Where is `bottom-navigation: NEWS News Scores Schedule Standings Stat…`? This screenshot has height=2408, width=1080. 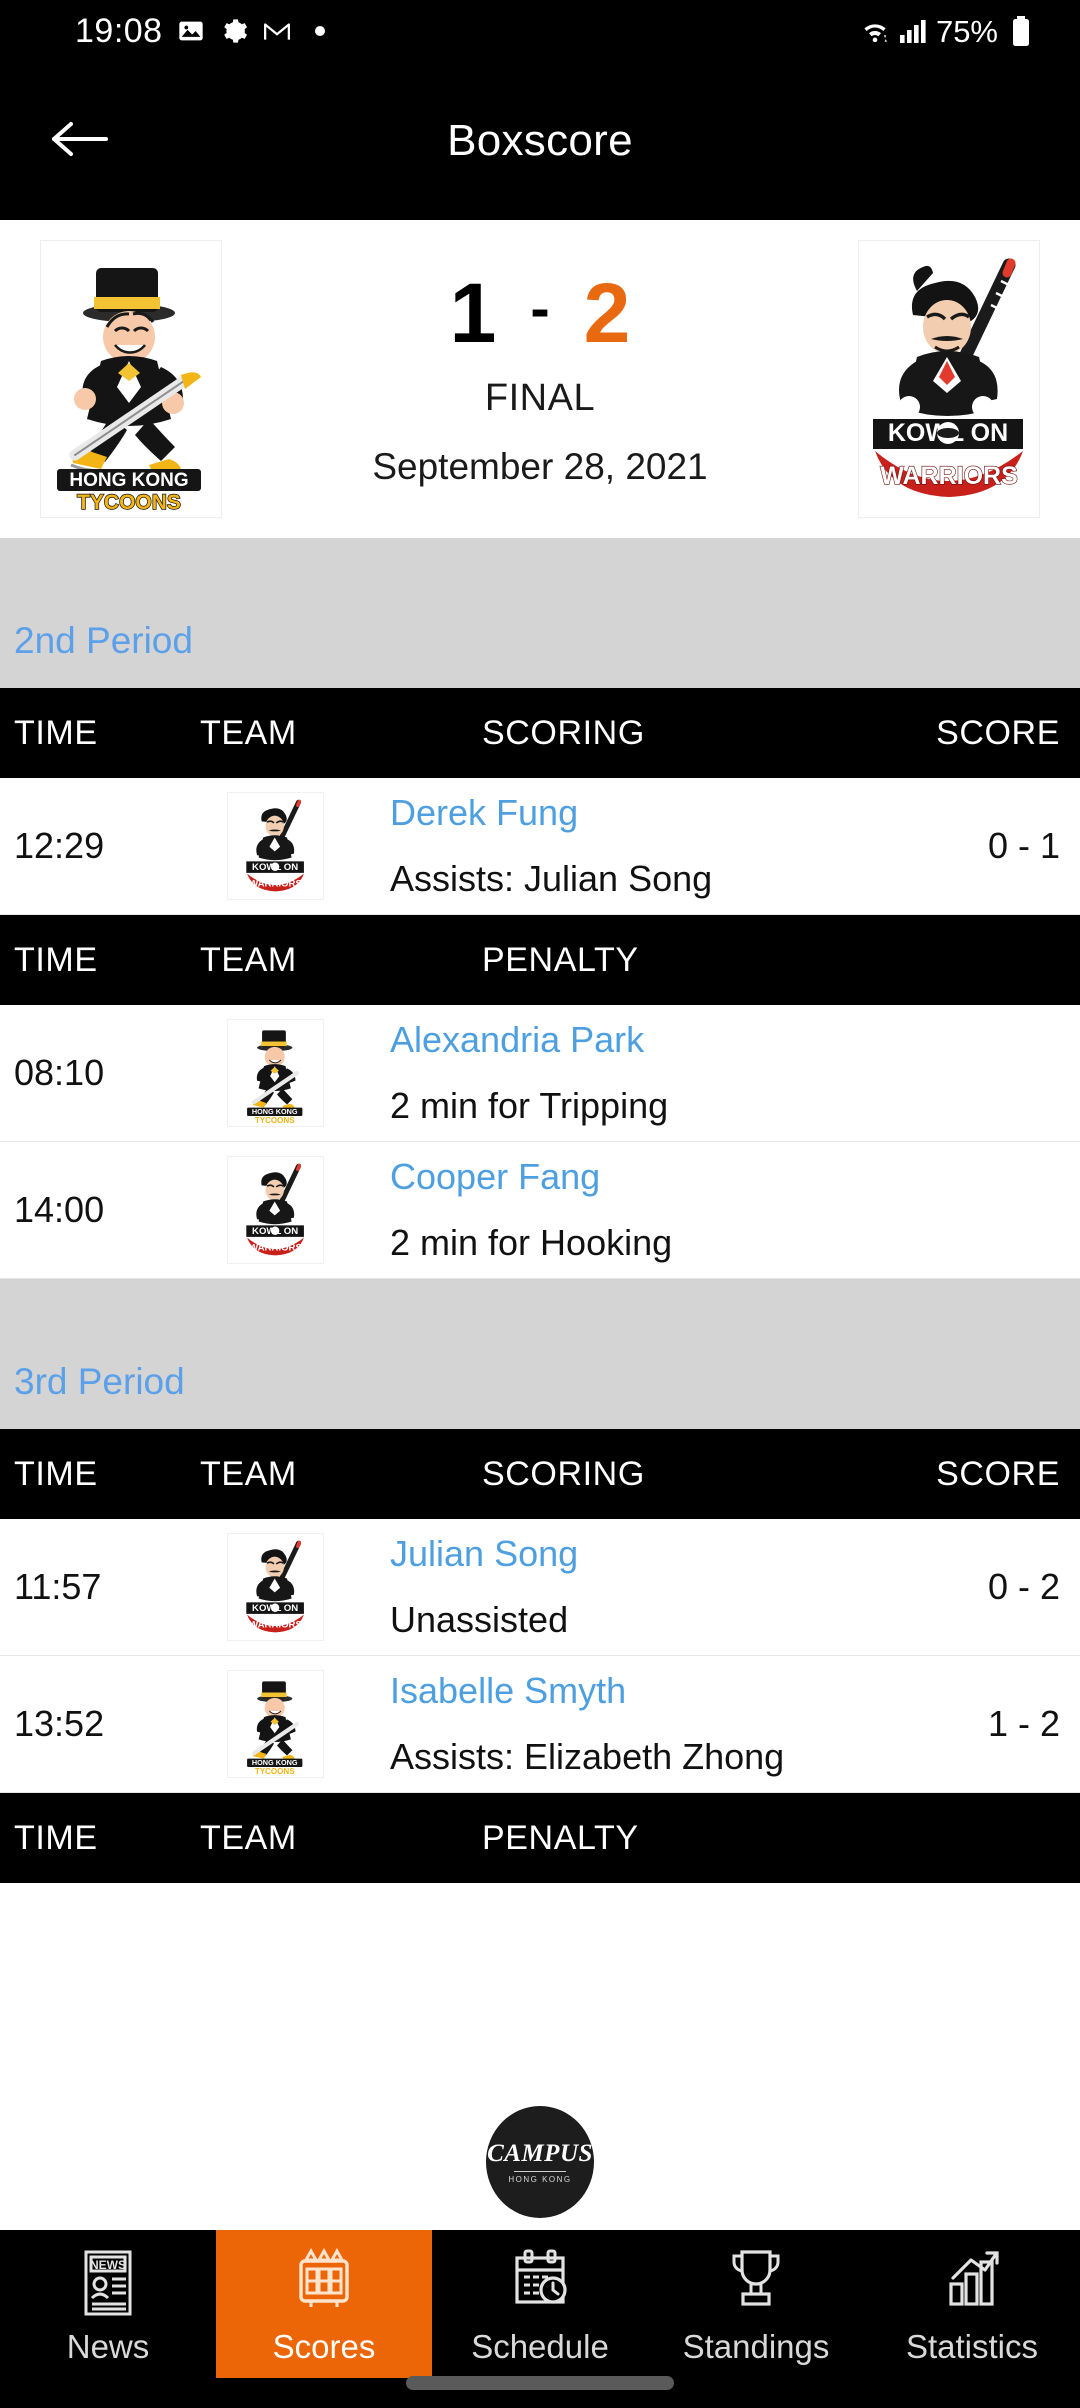
bottom-navigation: NEWS News Scores Schedule Standings Stat… is located at coordinates (540, 2319).